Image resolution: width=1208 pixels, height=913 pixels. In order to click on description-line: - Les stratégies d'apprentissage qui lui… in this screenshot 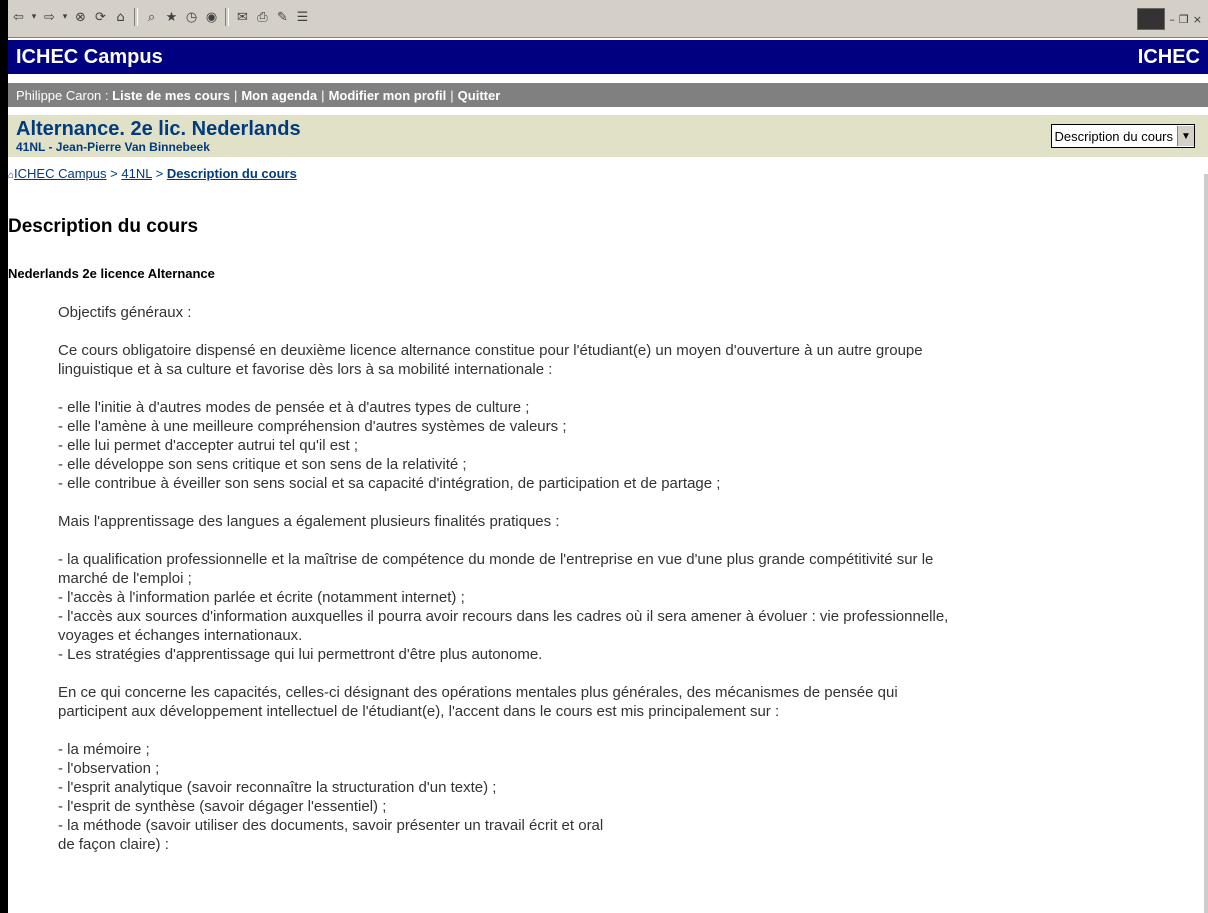, I will do `click(300, 654)`.